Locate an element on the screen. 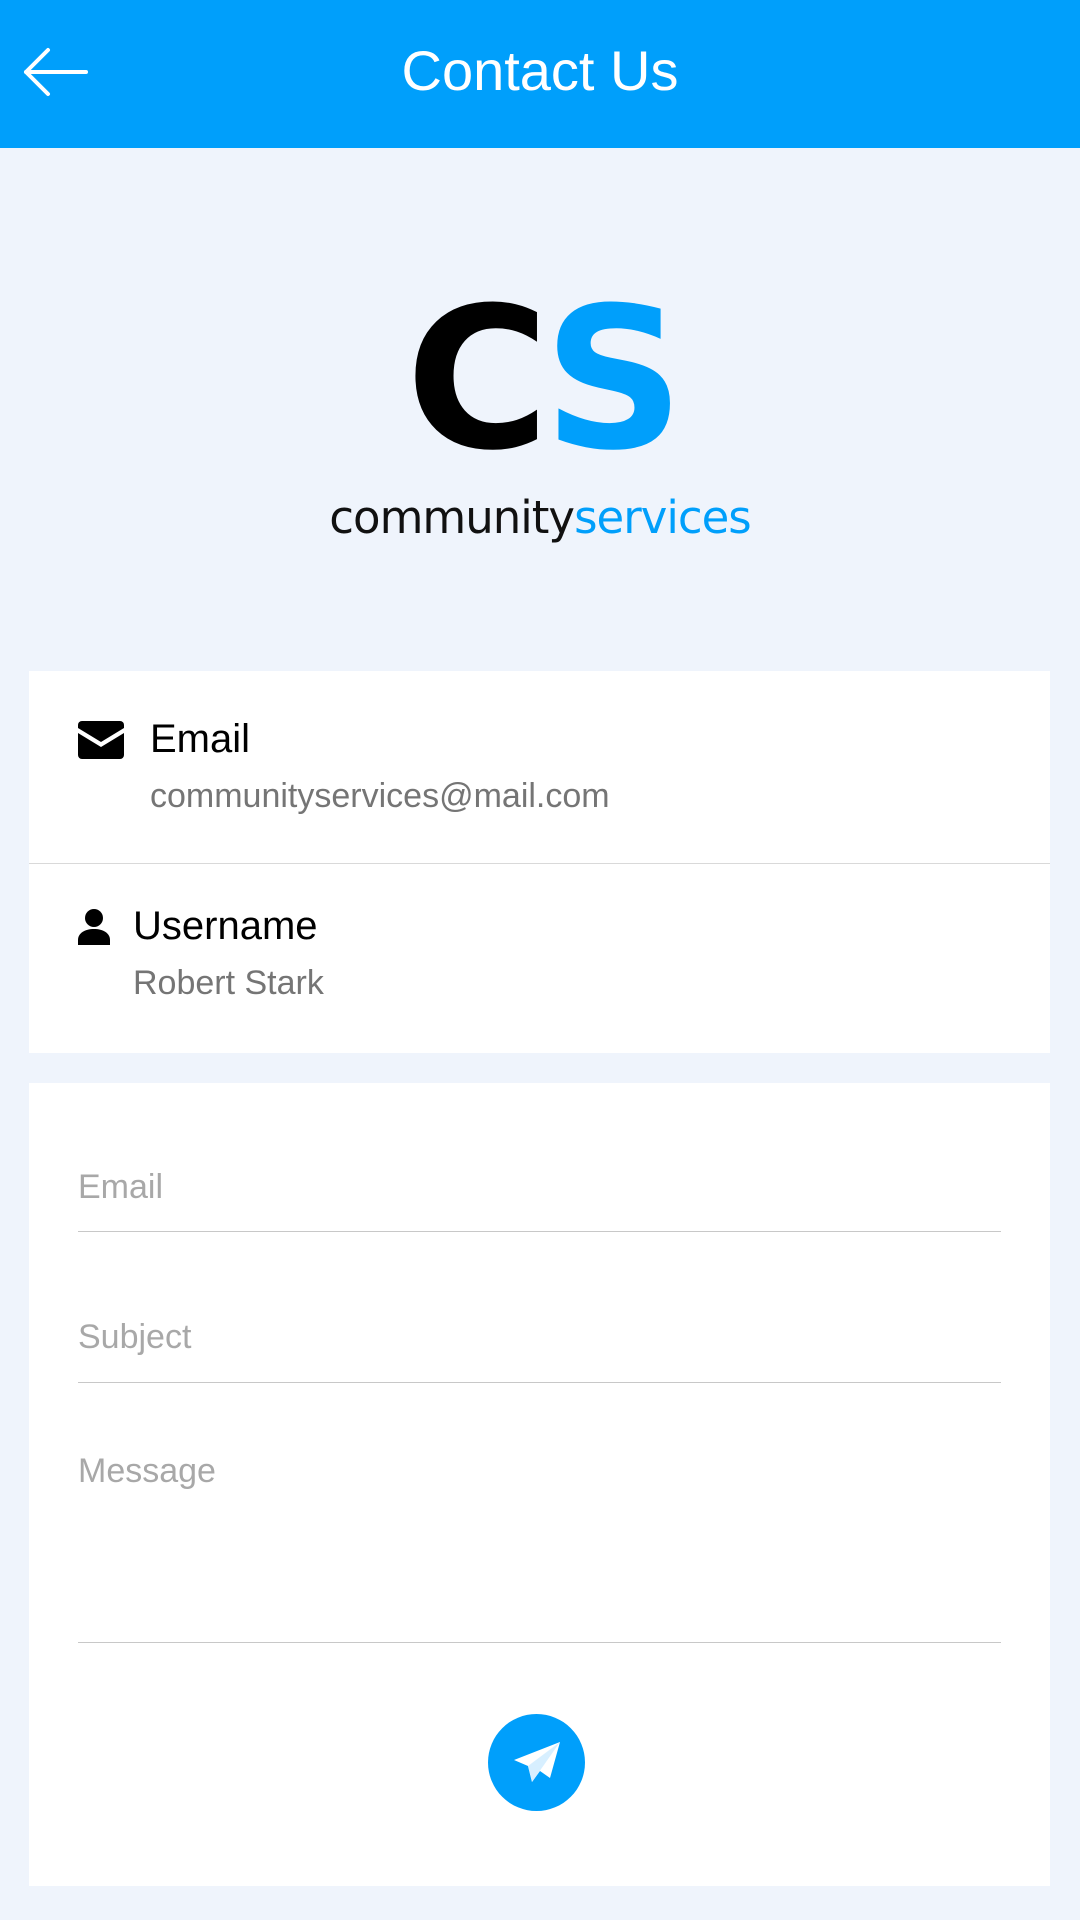 This screenshot has width=1080, height=1920. logo-wordmark: communityservices is located at coordinates (540, 518).